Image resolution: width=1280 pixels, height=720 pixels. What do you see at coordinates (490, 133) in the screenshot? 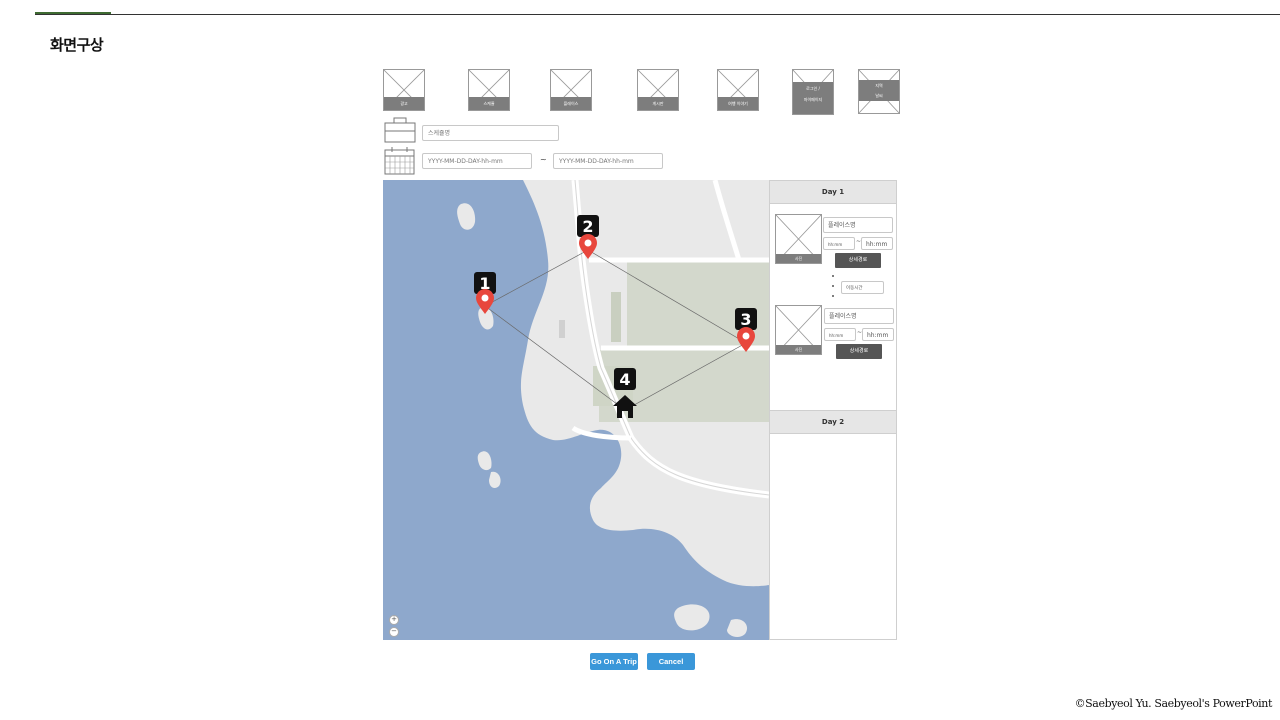
I see `schedule-name-input: 스케쥴명` at bounding box center [490, 133].